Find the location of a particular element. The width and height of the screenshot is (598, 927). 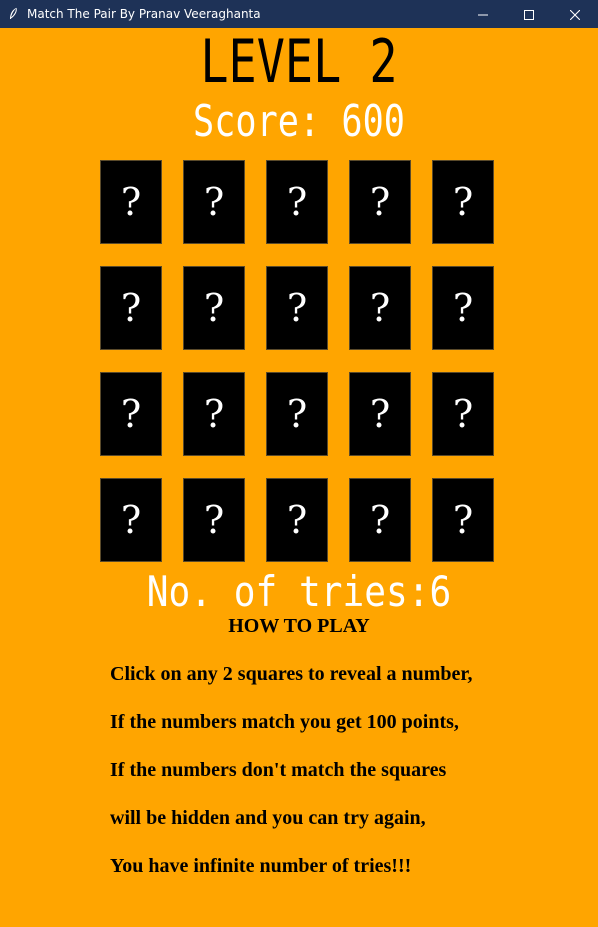

card-tile-r1-c3: ? is located at coordinates (297, 202).